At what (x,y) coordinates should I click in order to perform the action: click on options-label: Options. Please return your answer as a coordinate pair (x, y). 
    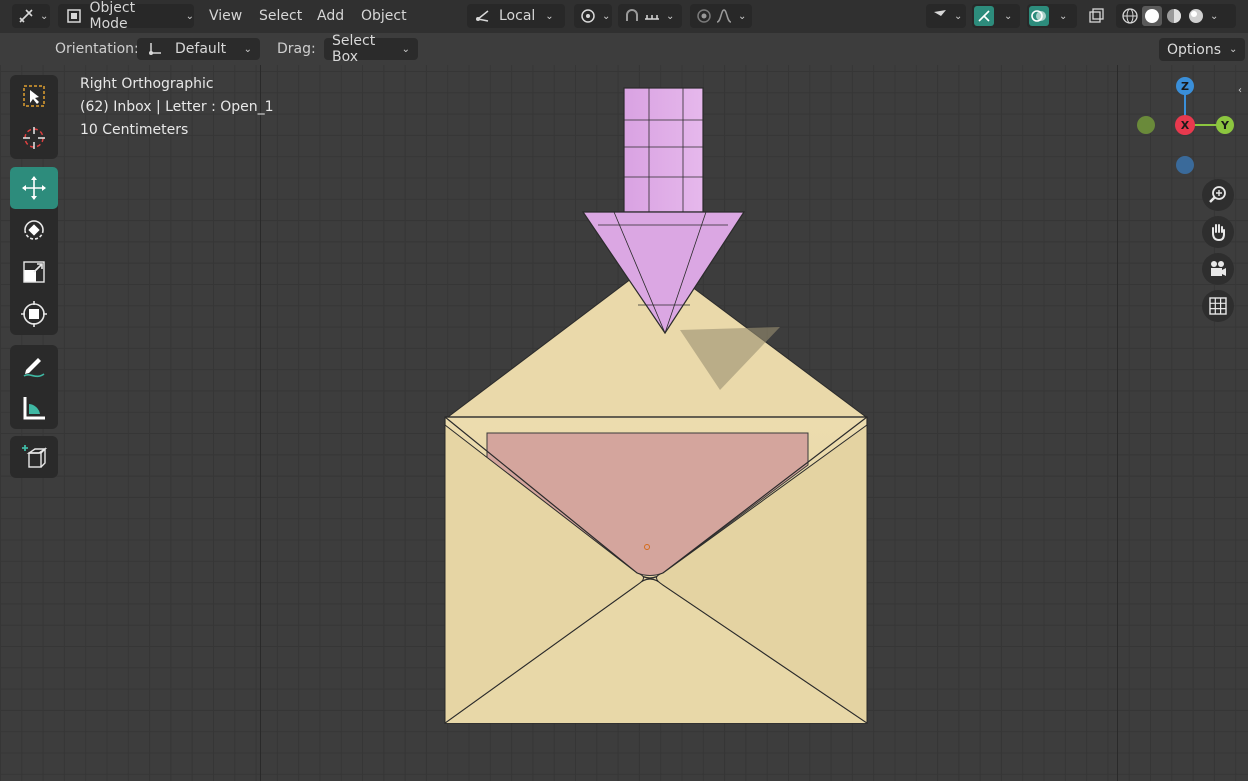
    Looking at the image, I should click on (1194, 49).